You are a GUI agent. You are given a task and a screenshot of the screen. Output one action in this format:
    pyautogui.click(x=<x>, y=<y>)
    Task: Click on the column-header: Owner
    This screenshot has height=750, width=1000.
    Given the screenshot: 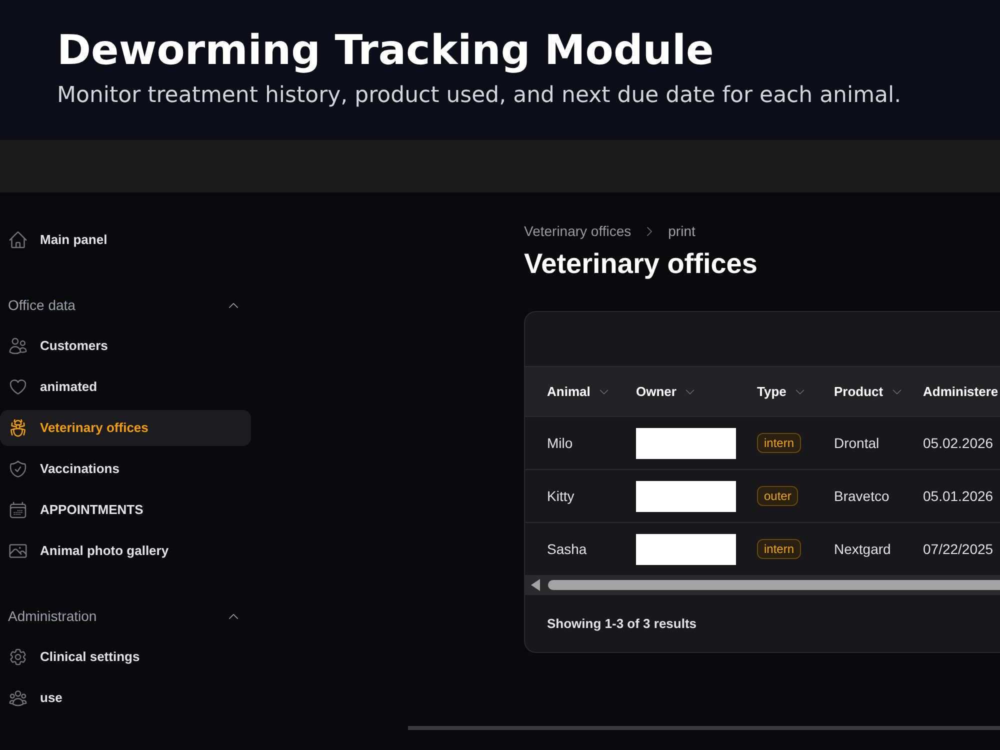 What is the action you would take?
    pyautogui.click(x=666, y=392)
    